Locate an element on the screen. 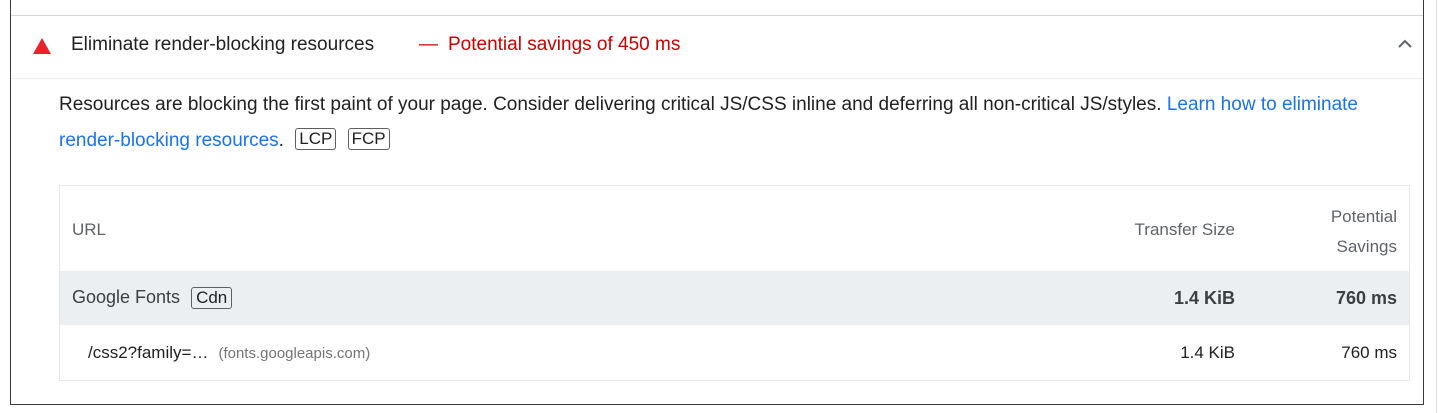  right-divider is located at coordinates (1436, 206).